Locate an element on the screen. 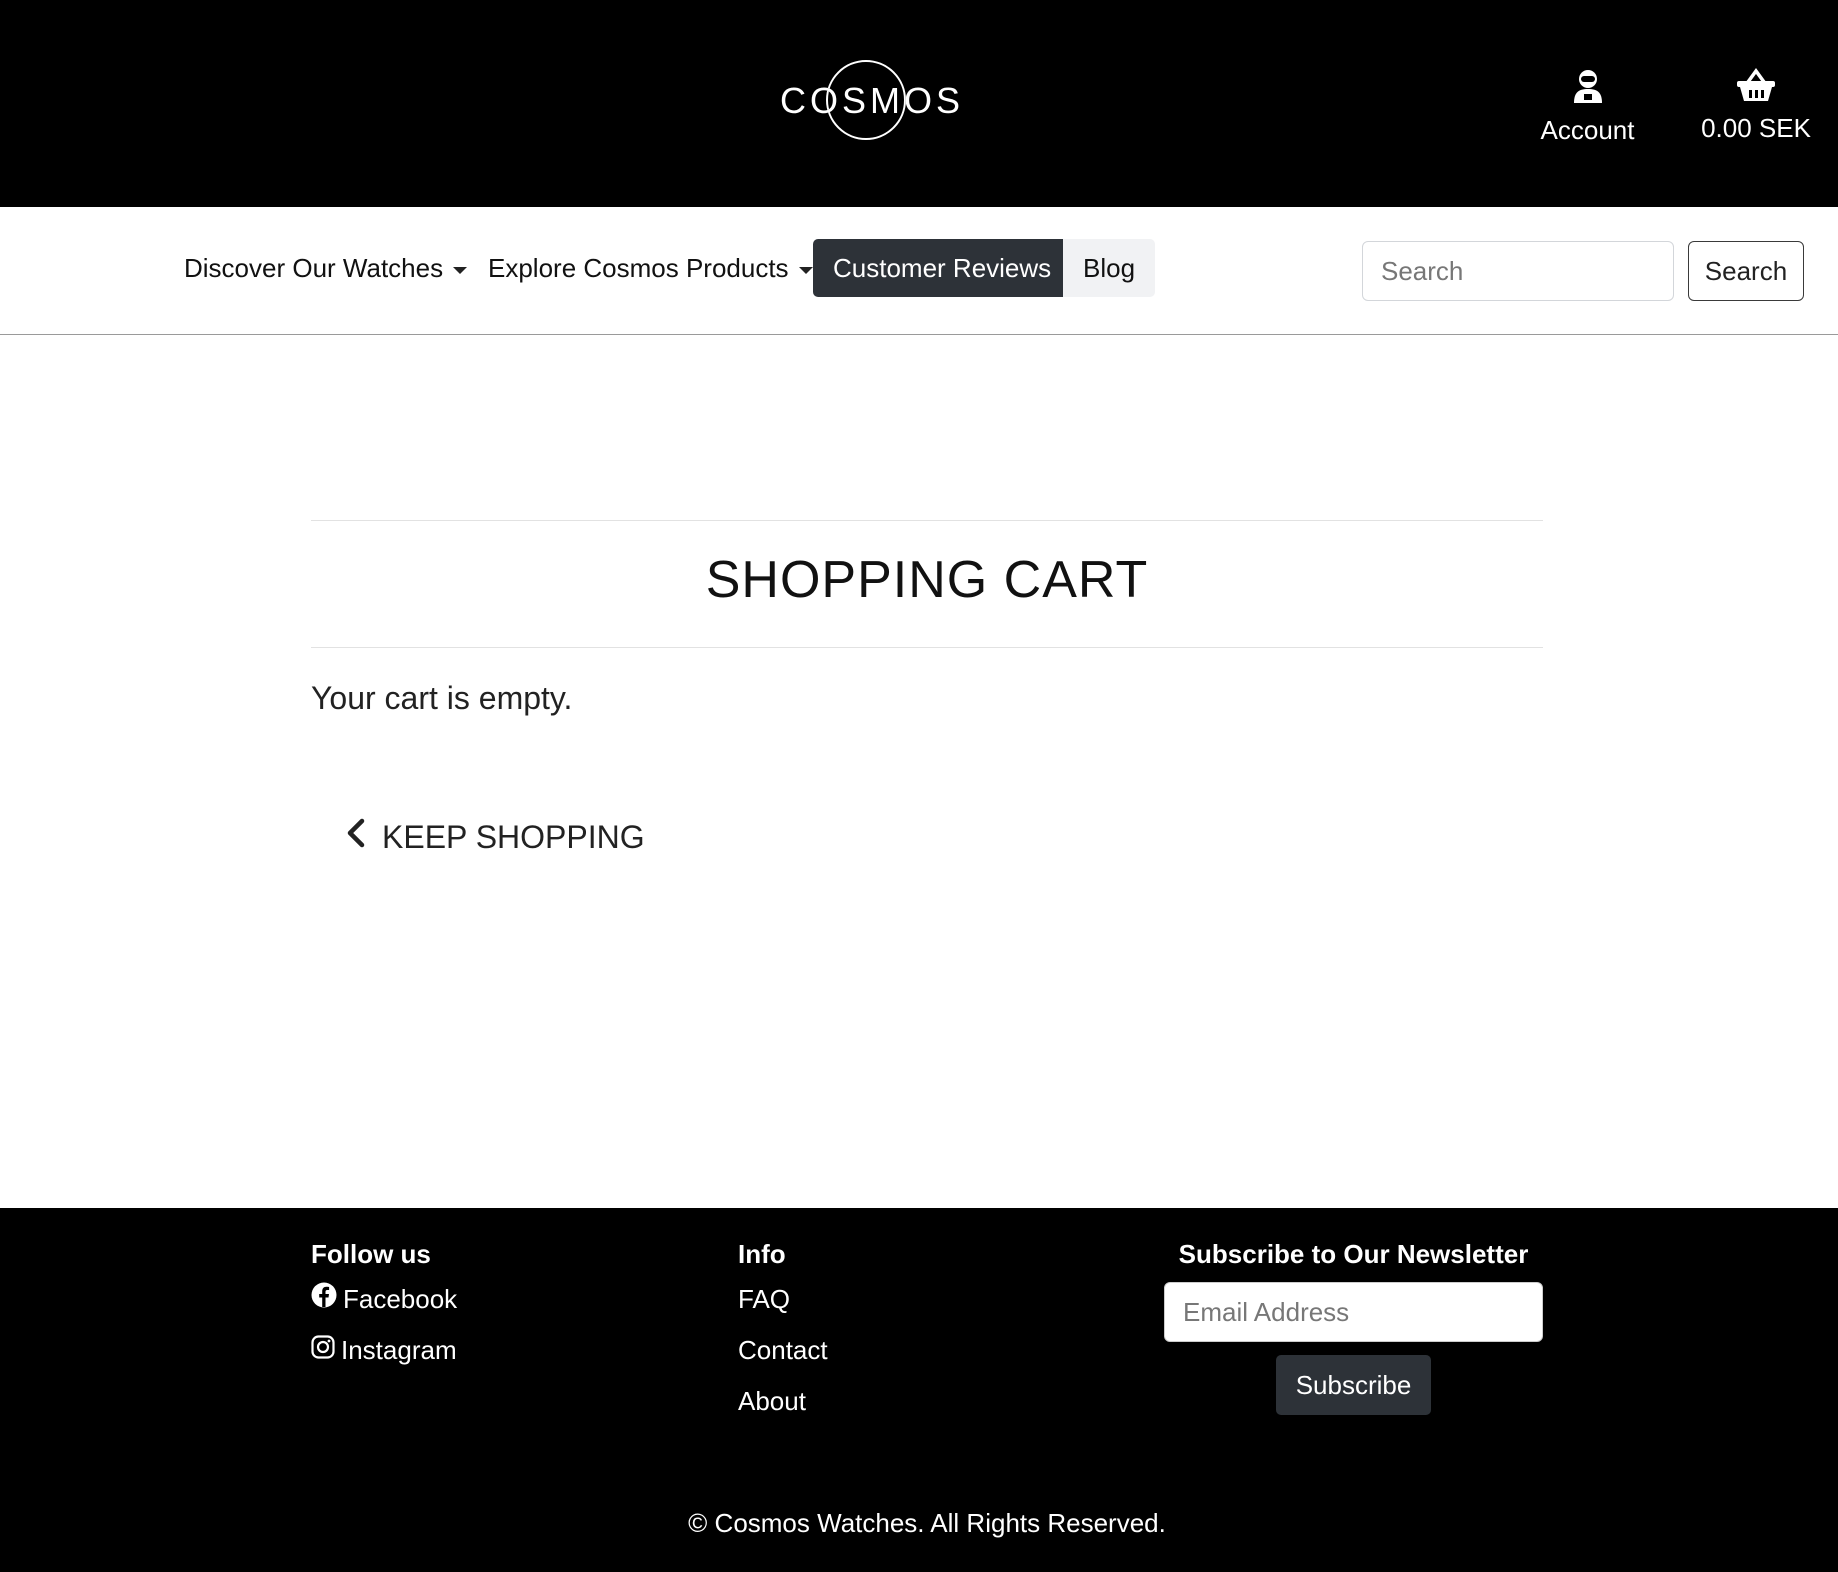 This screenshot has width=1838, height=1572. footer-newsletter-column: Subscribe to Our Newsletter Subscribe is located at coordinates (1353, 1324).